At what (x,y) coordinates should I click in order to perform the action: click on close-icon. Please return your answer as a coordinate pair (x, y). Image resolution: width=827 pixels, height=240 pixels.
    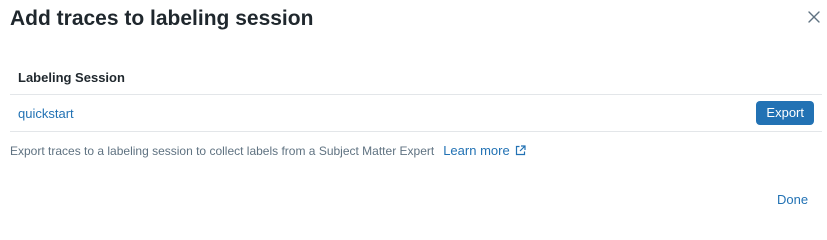
    Looking at the image, I should click on (814, 19).